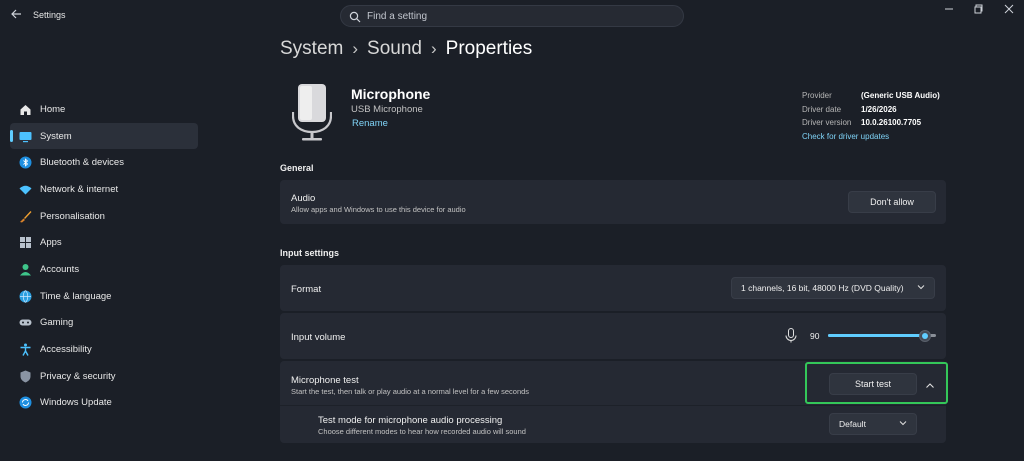 This screenshot has width=1024, height=461. I want to click on accessibility-icon, so click(25, 350).